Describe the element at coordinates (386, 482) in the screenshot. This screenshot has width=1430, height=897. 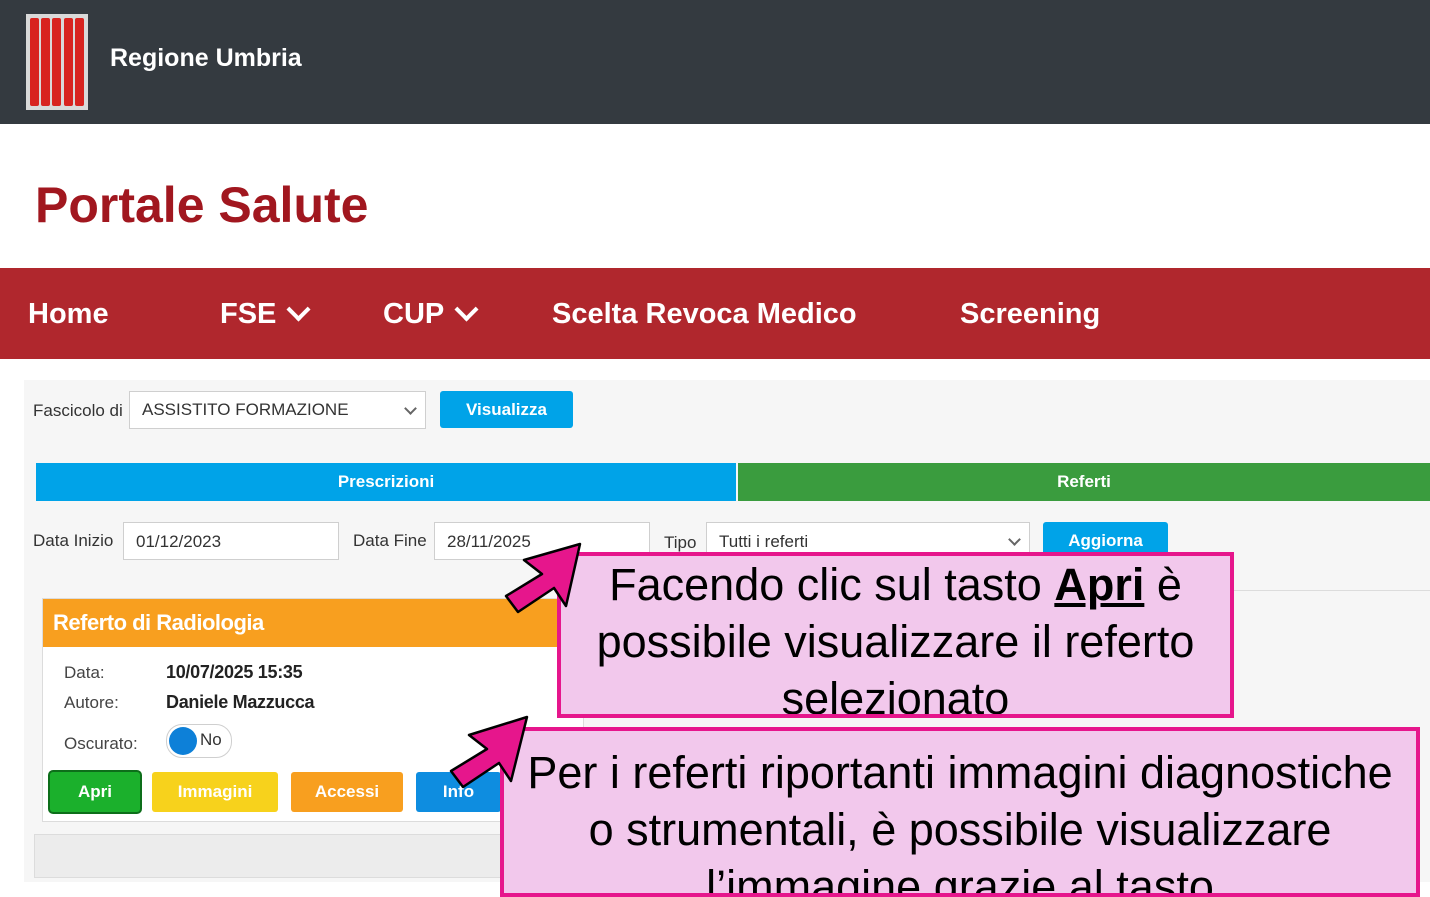
I see `tab-prescrizioni: Prescrizioni` at that location.